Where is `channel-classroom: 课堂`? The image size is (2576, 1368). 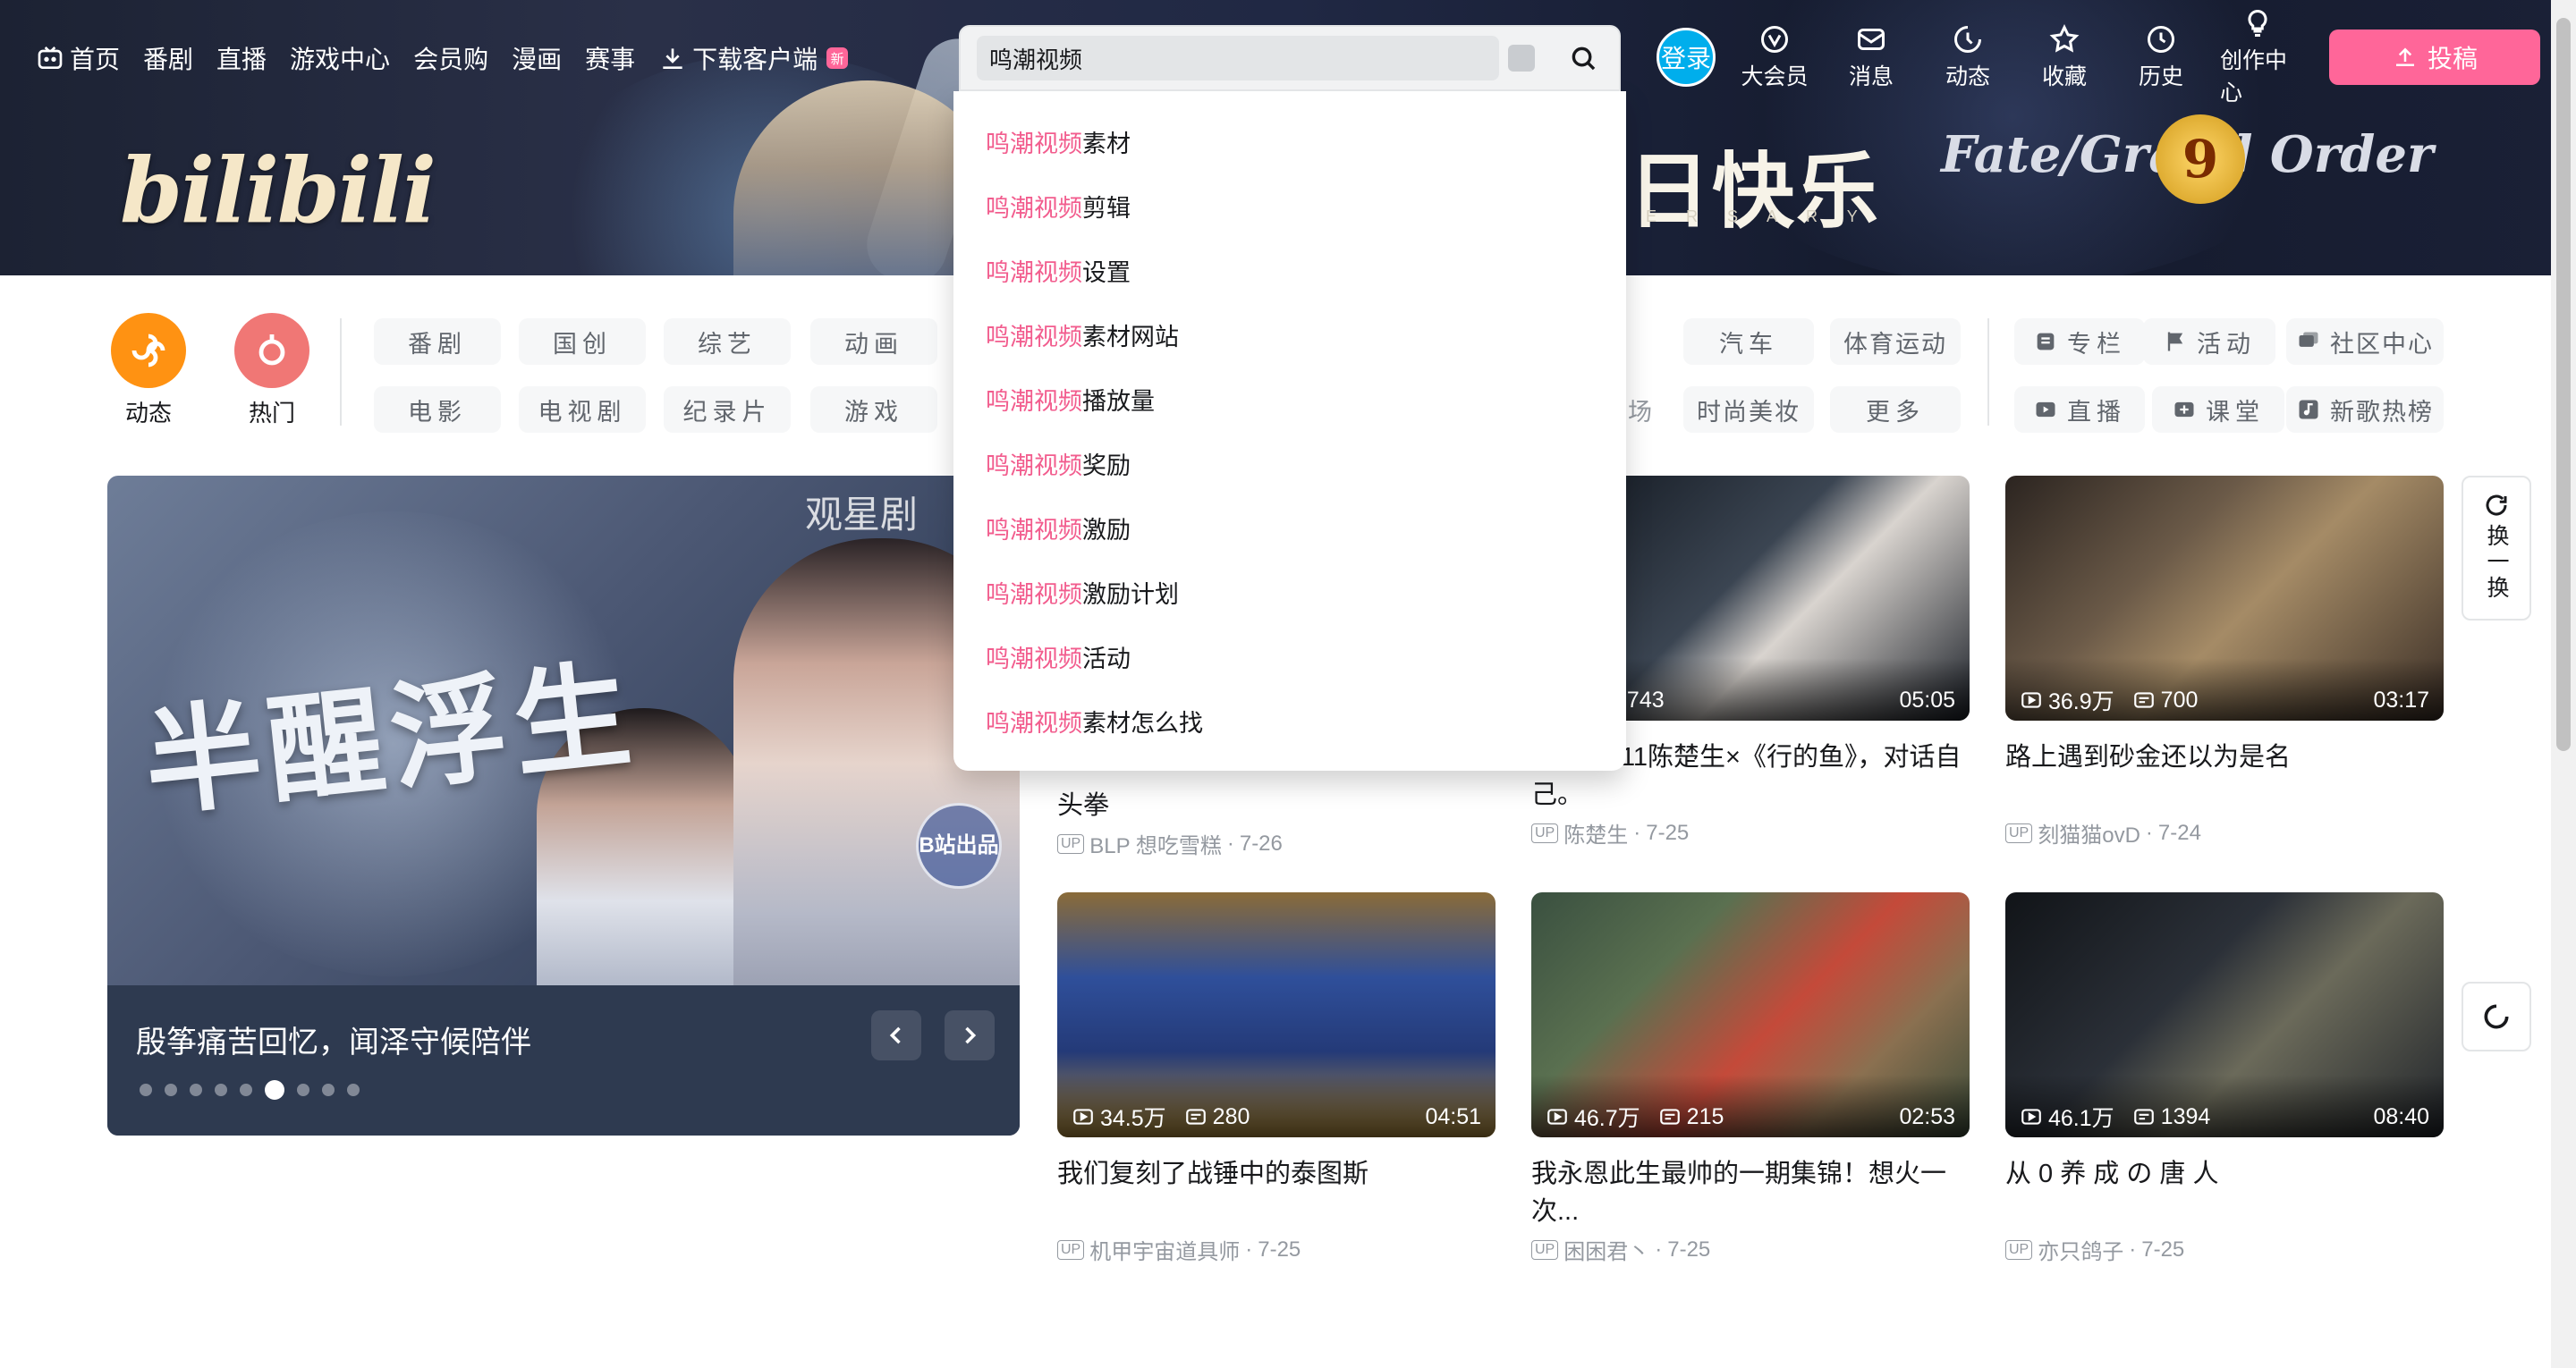 channel-classroom: 课堂 is located at coordinates (2218, 410).